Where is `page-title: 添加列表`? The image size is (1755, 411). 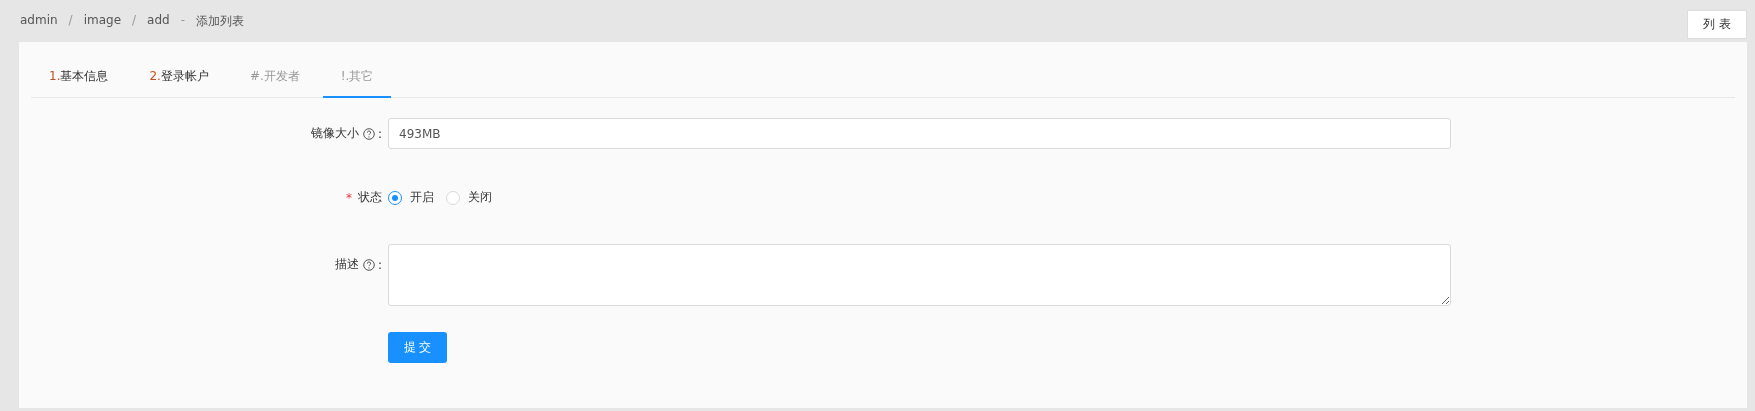
page-title: 添加列表 is located at coordinates (220, 21).